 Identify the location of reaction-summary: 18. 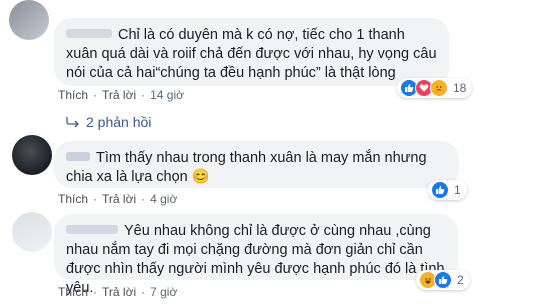
(435, 88).